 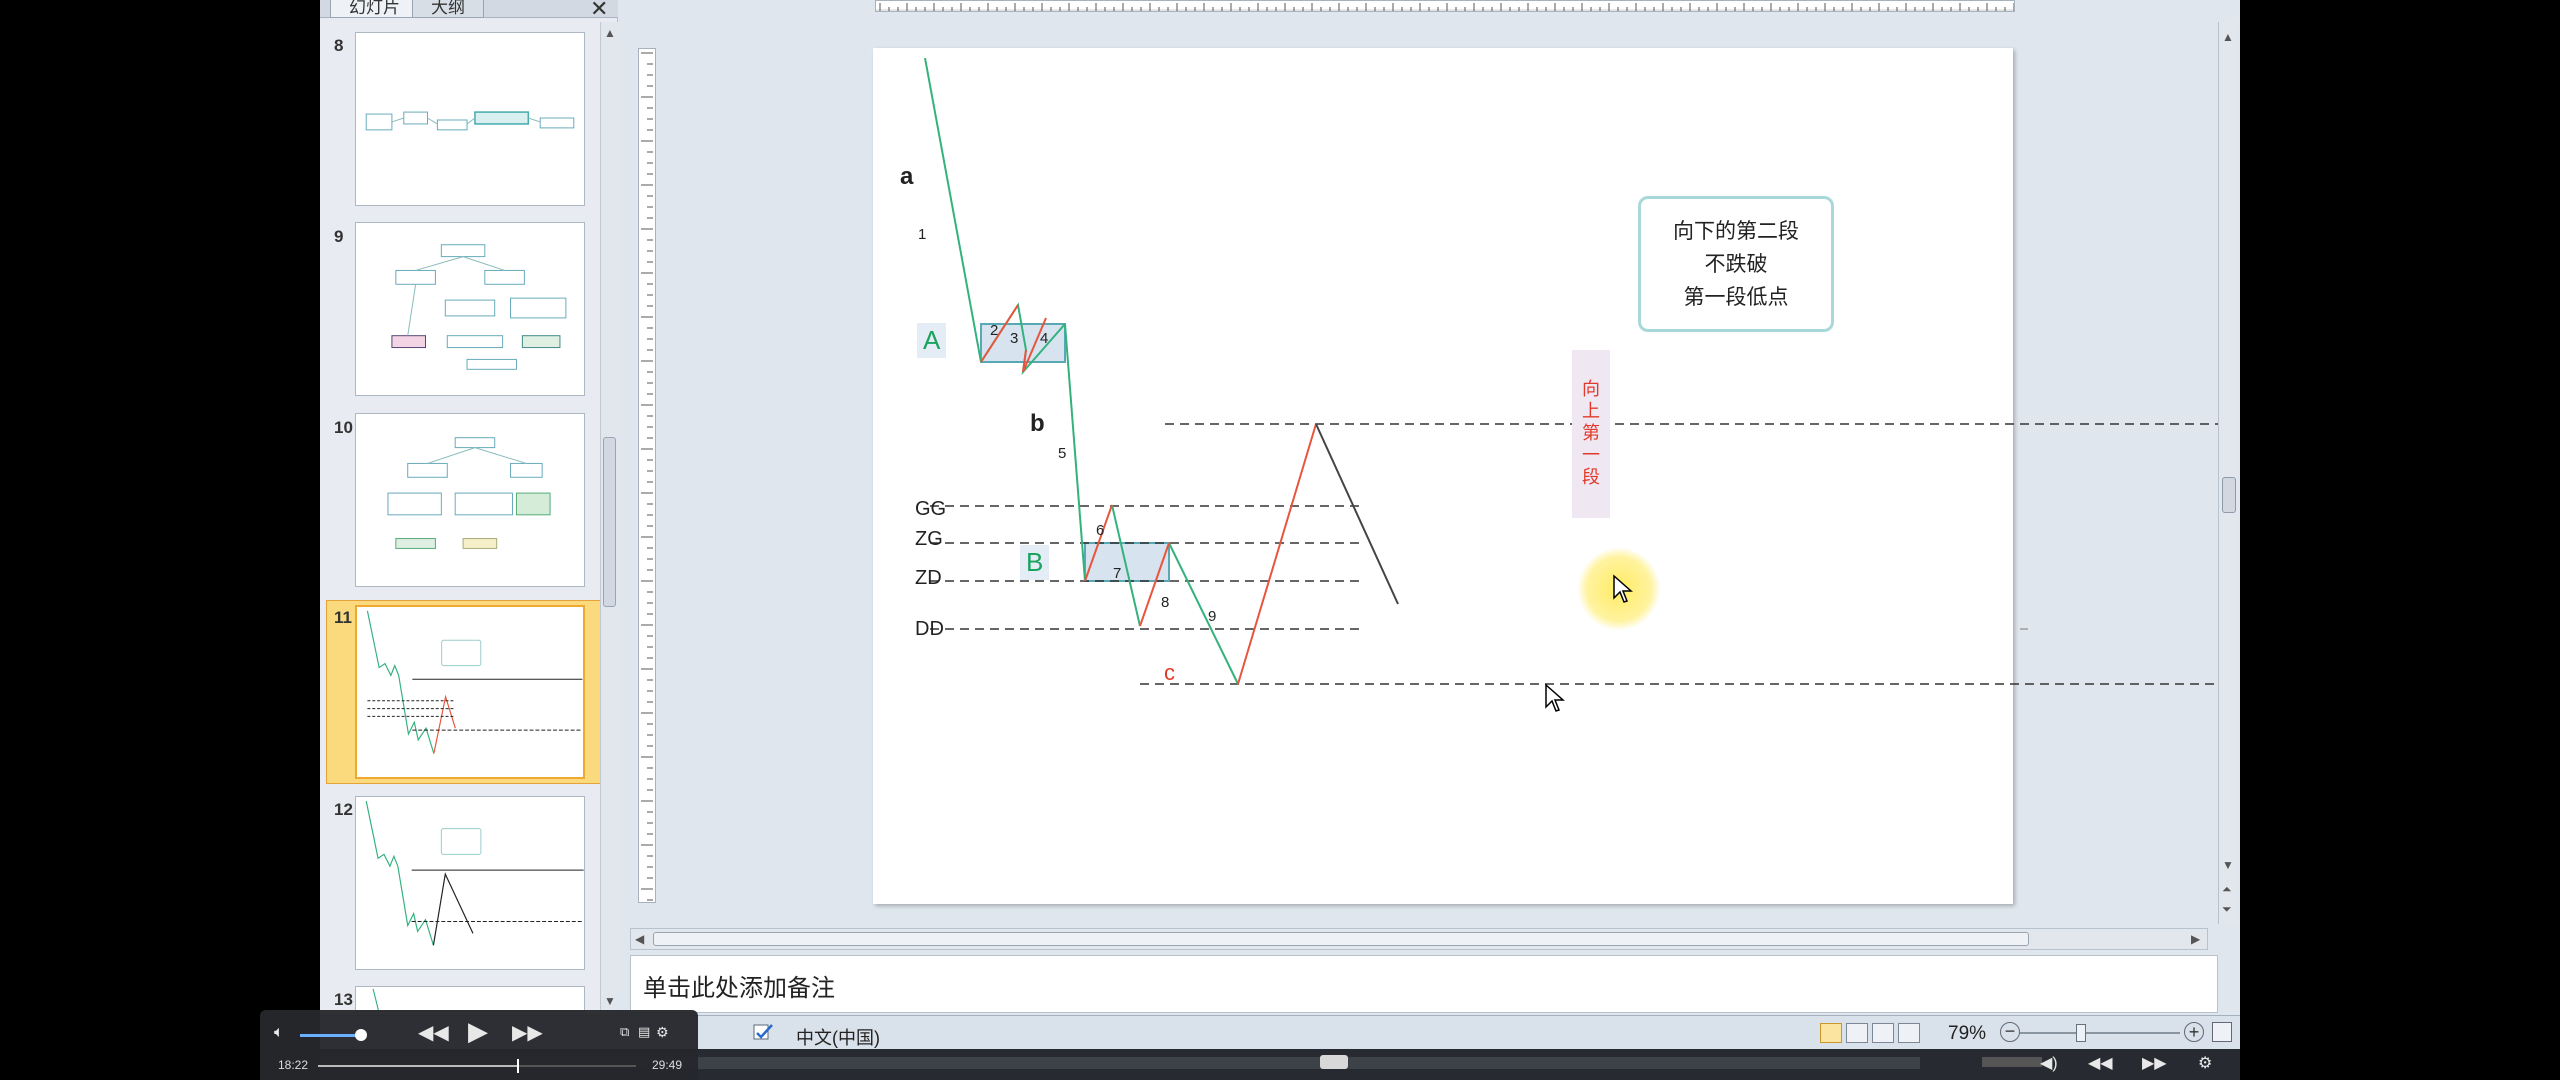 What do you see at coordinates (1334, 1062) in the screenshot?
I see `media-progress-knob` at bounding box center [1334, 1062].